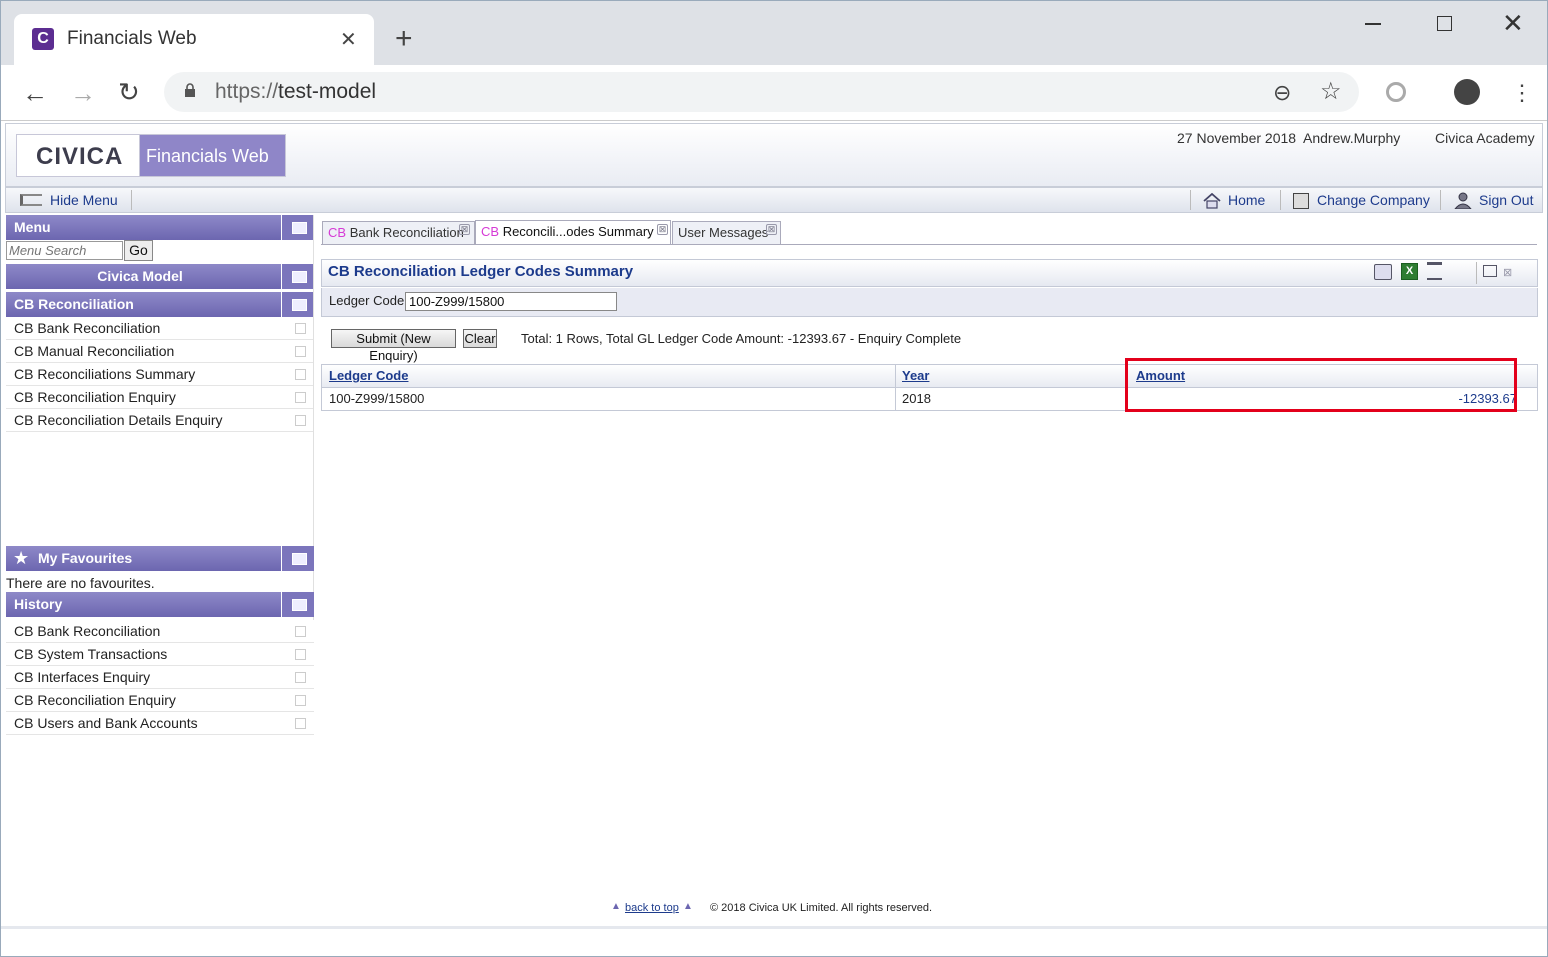 Image resolution: width=1548 pixels, height=957 pixels. What do you see at coordinates (64, 250) in the screenshot?
I see `menu-search-input` at bounding box center [64, 250].